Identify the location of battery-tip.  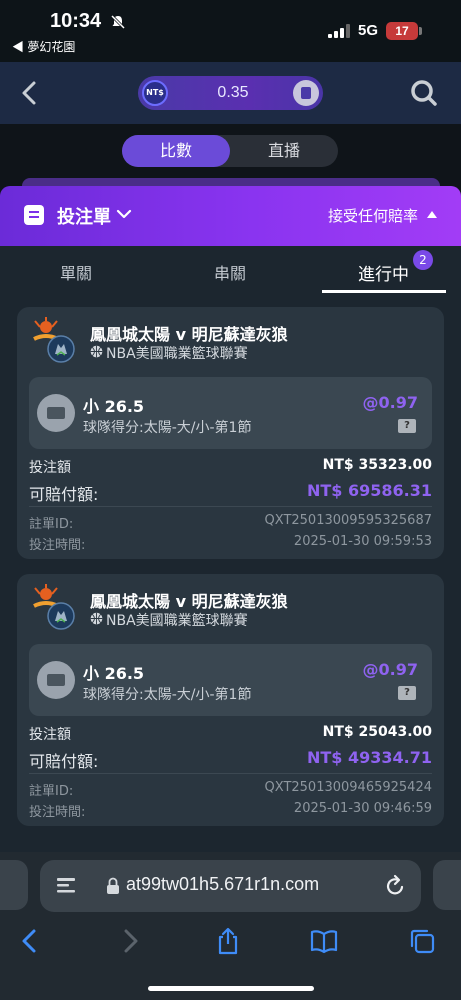
(420, 31).